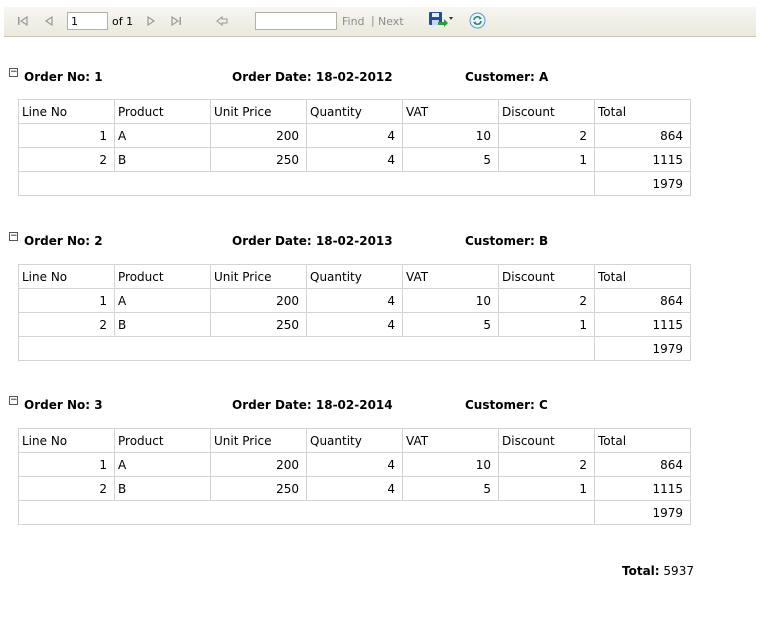 Image resolution: width=768 pixels, height=638 pixels. What do you see at coordinates (353, 21) in the screenshot?
I see `find-link: Find` at bounding box center [353, 21].